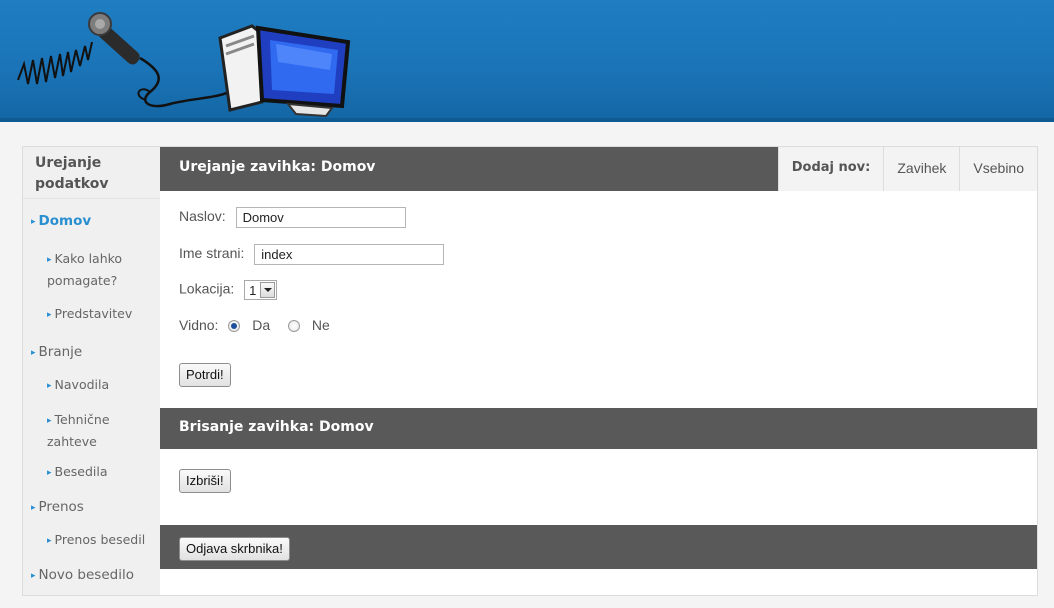 The image size is (1054, 608). I want to click on edit-section-title: Urejanje zavihka: Domov, so click(277, 167).